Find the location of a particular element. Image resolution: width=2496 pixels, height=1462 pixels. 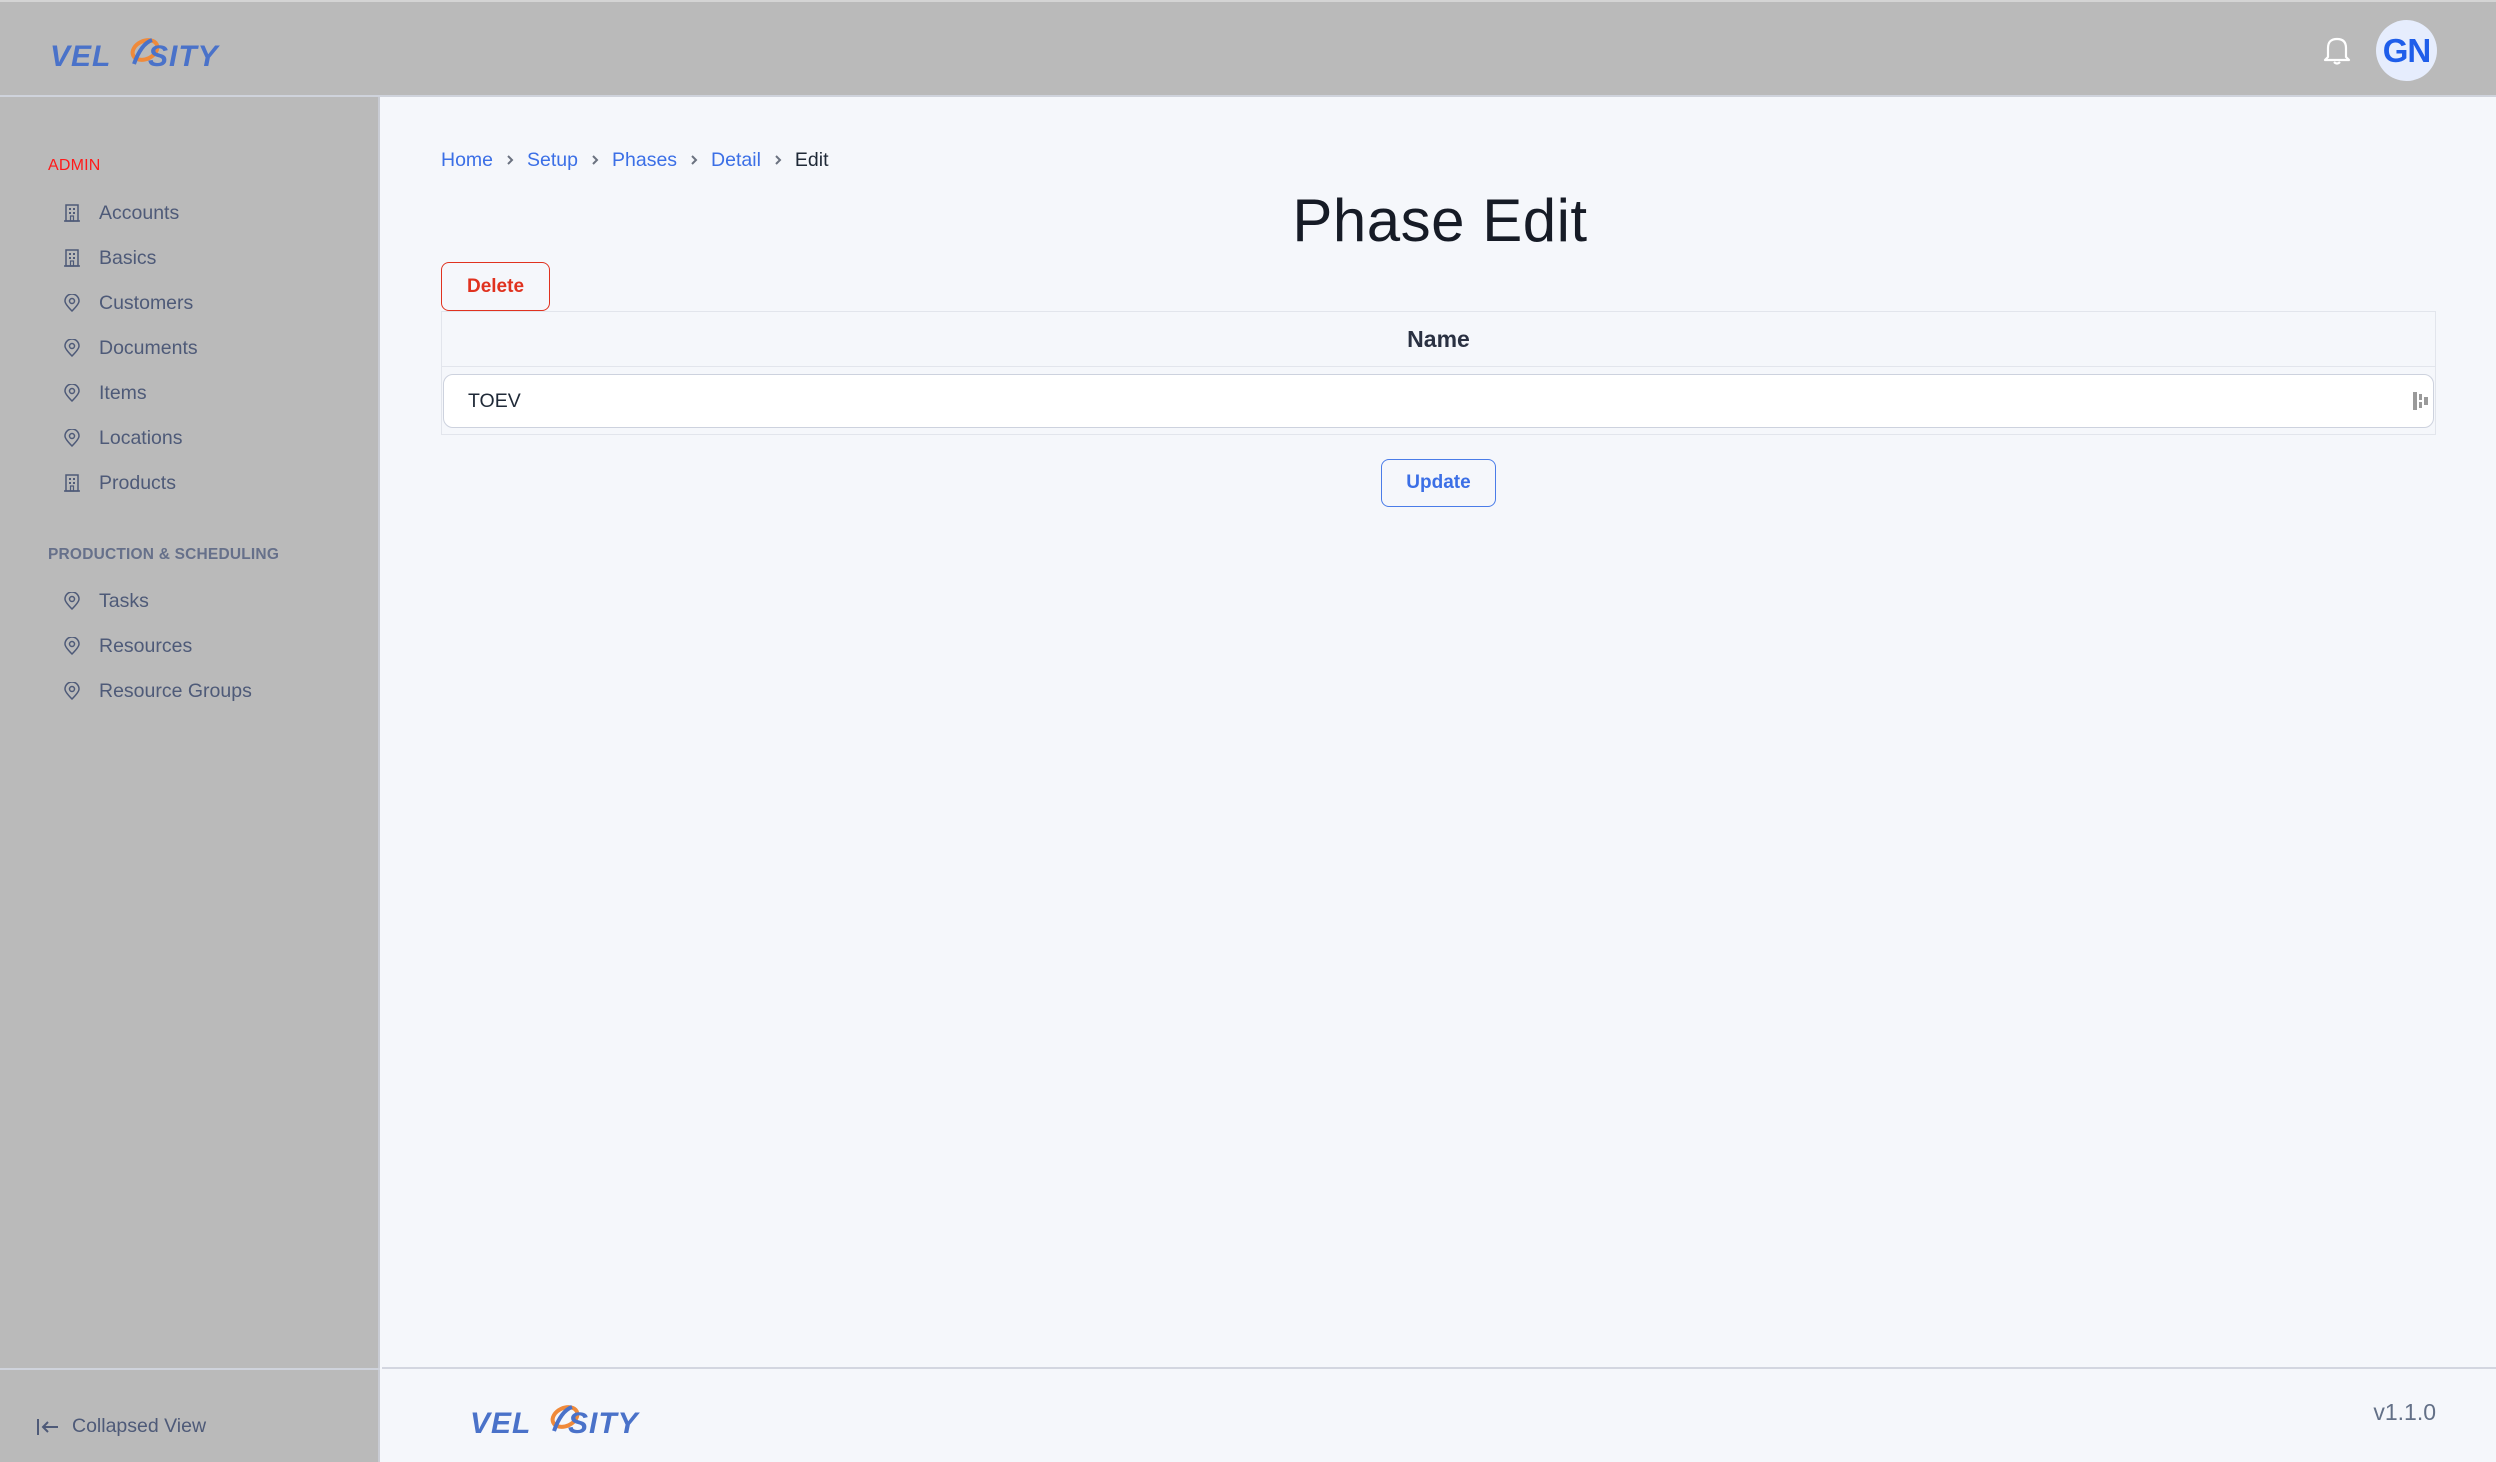

sidebar-item-items: Items is located at coordinates (210, 393).